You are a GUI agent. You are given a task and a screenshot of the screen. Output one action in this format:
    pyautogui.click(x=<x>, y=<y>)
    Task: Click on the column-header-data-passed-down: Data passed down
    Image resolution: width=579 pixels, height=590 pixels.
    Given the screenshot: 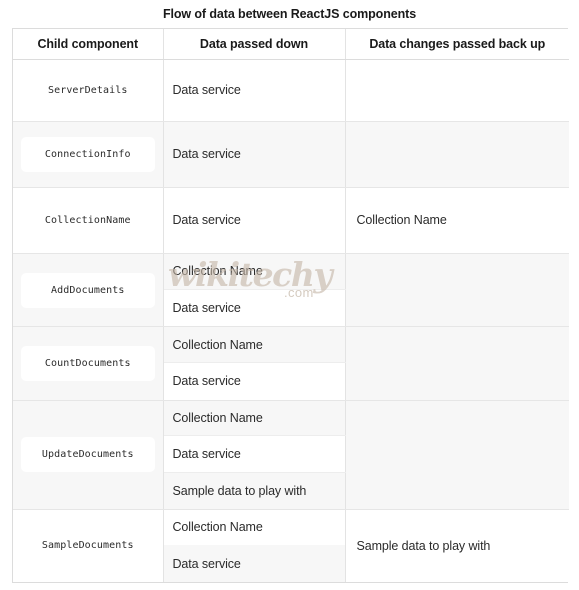 What is the action you would take?
    pyautogui.click(x=254, y=44)
    